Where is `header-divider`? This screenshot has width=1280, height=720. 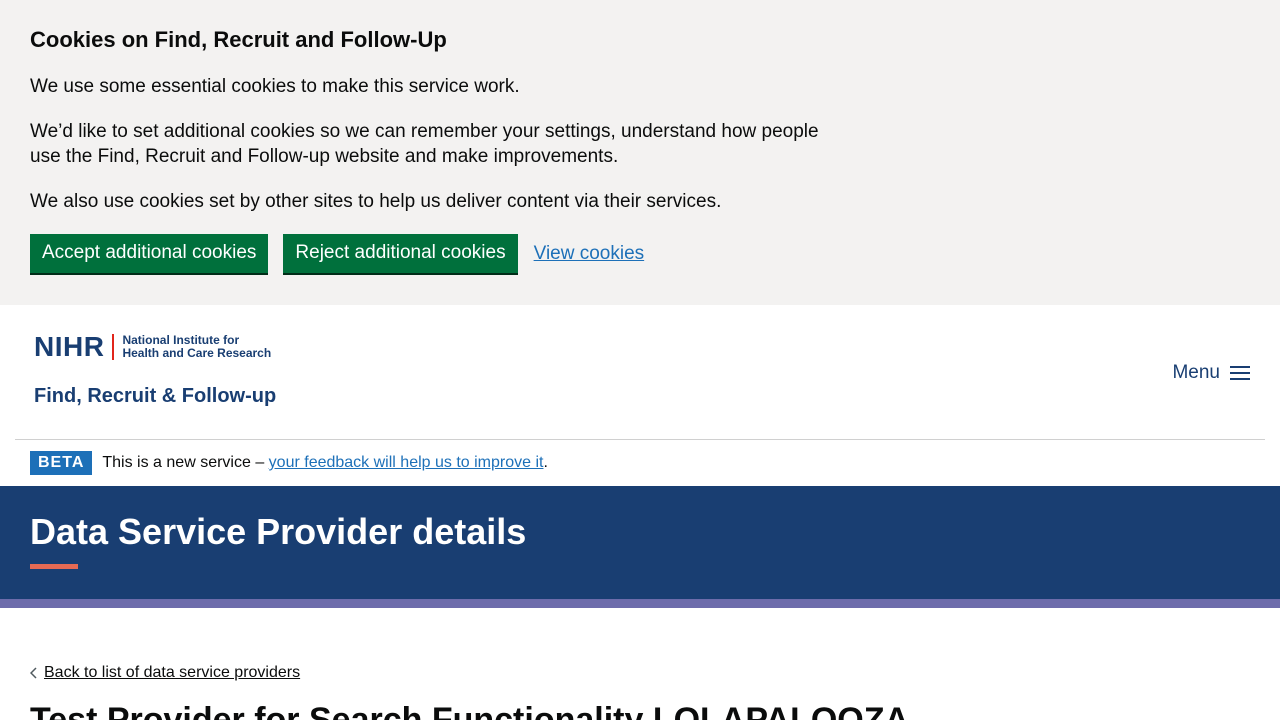 header-divider is located at coordinates (640, 439).